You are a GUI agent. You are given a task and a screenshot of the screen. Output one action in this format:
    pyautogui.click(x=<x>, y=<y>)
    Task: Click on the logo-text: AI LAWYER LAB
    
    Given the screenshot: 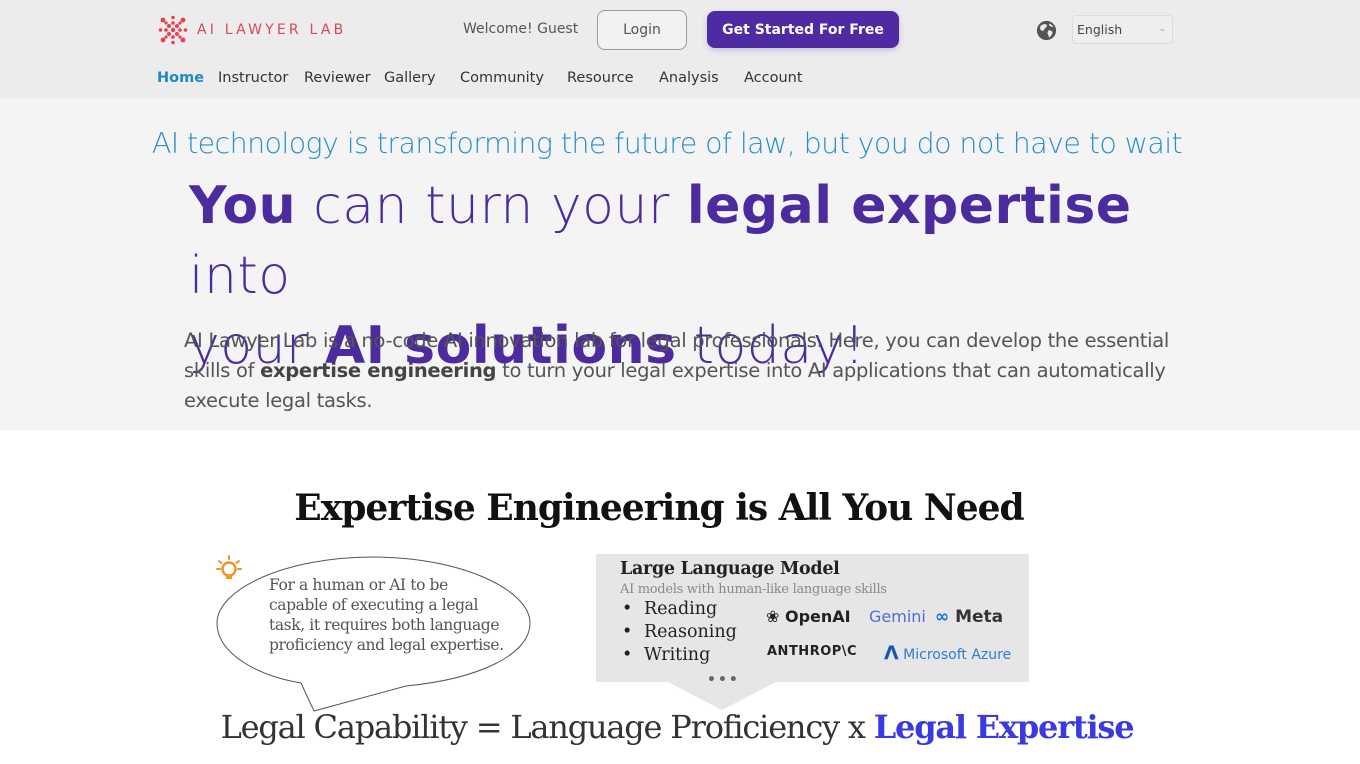 What is the action you would take?
    pyautogui.click(x=272, y=30)
    